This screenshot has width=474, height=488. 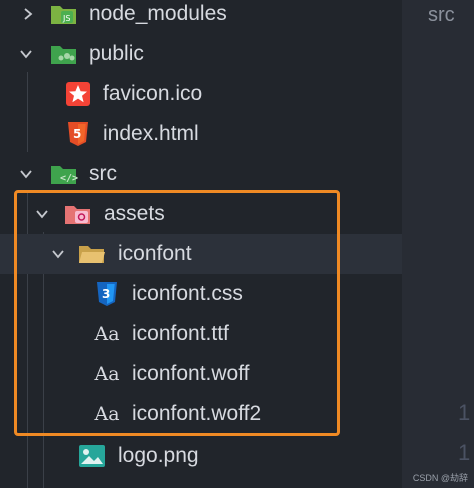 What do you see at coordinates (103, 173) in the screenshot?
I see `tree-item-label: src` at bounding box center [103, 173].